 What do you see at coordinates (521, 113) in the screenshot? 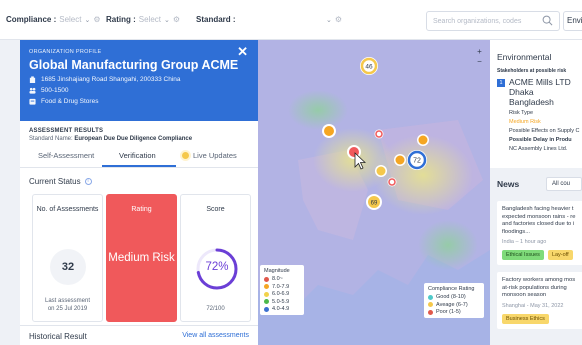
I see `risk-type-label: Risk Type` at bounding box center [521, 113].